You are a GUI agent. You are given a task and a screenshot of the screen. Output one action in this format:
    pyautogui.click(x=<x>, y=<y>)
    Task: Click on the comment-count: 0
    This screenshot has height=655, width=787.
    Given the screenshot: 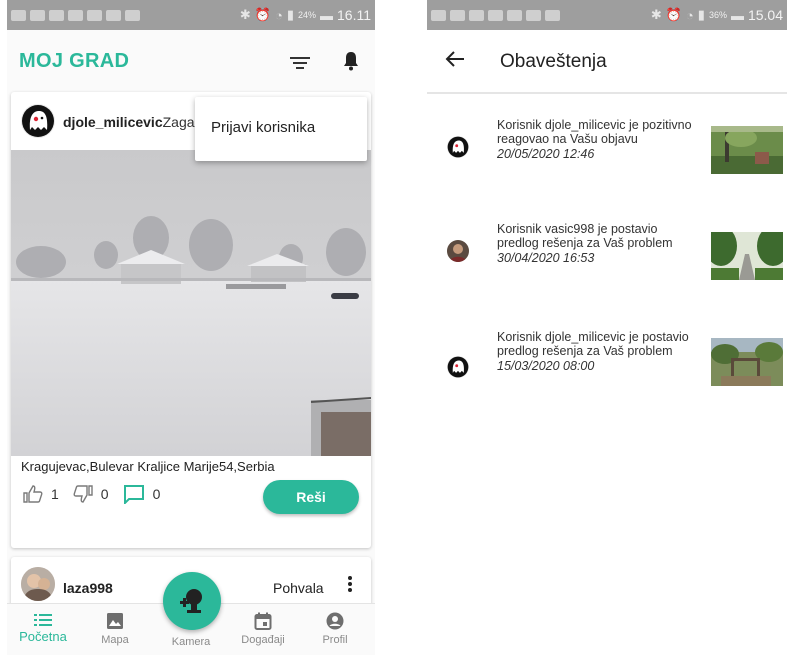 What is the action you would take?
    pyautogui.click(x=156, y=494)
    